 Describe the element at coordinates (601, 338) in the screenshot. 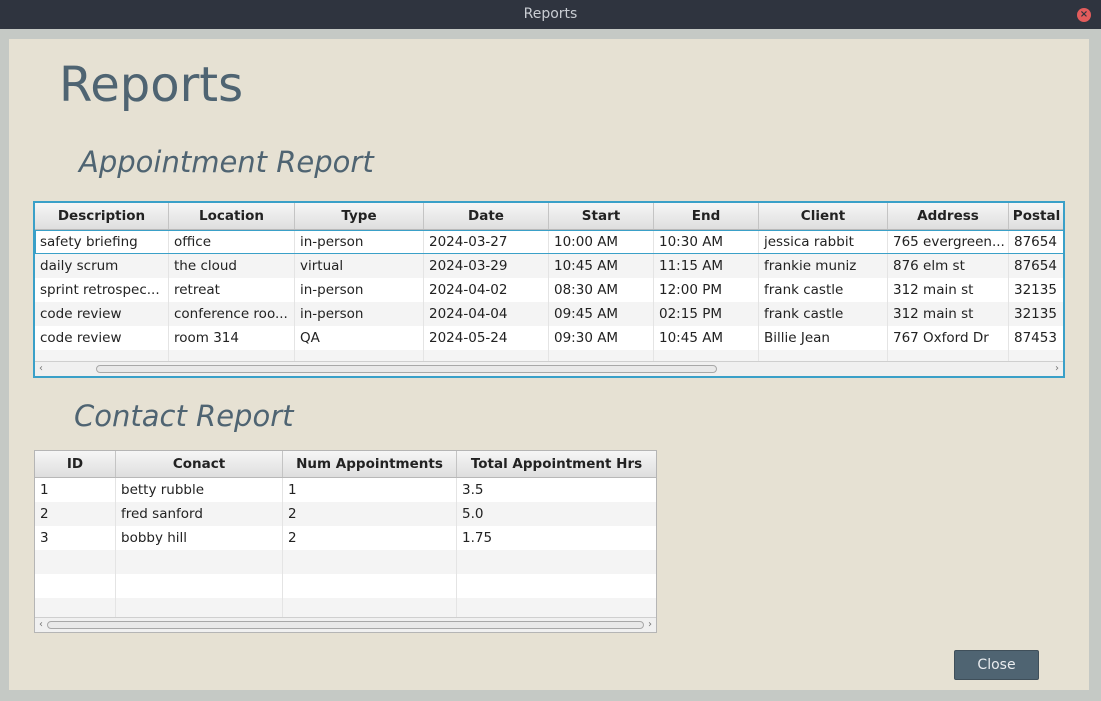

I see `table-cell: 09:30 AM` at that location.